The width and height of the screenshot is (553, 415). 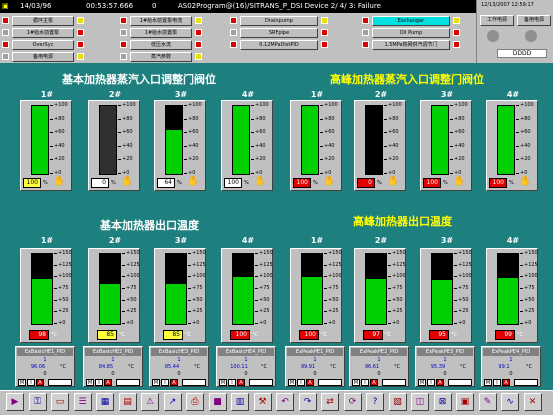 What do you see at coordinates (279, 45) in the screenshot?
I see `toolbar-button: 0.12MPaDistPID` at bounding box center [279, 45].